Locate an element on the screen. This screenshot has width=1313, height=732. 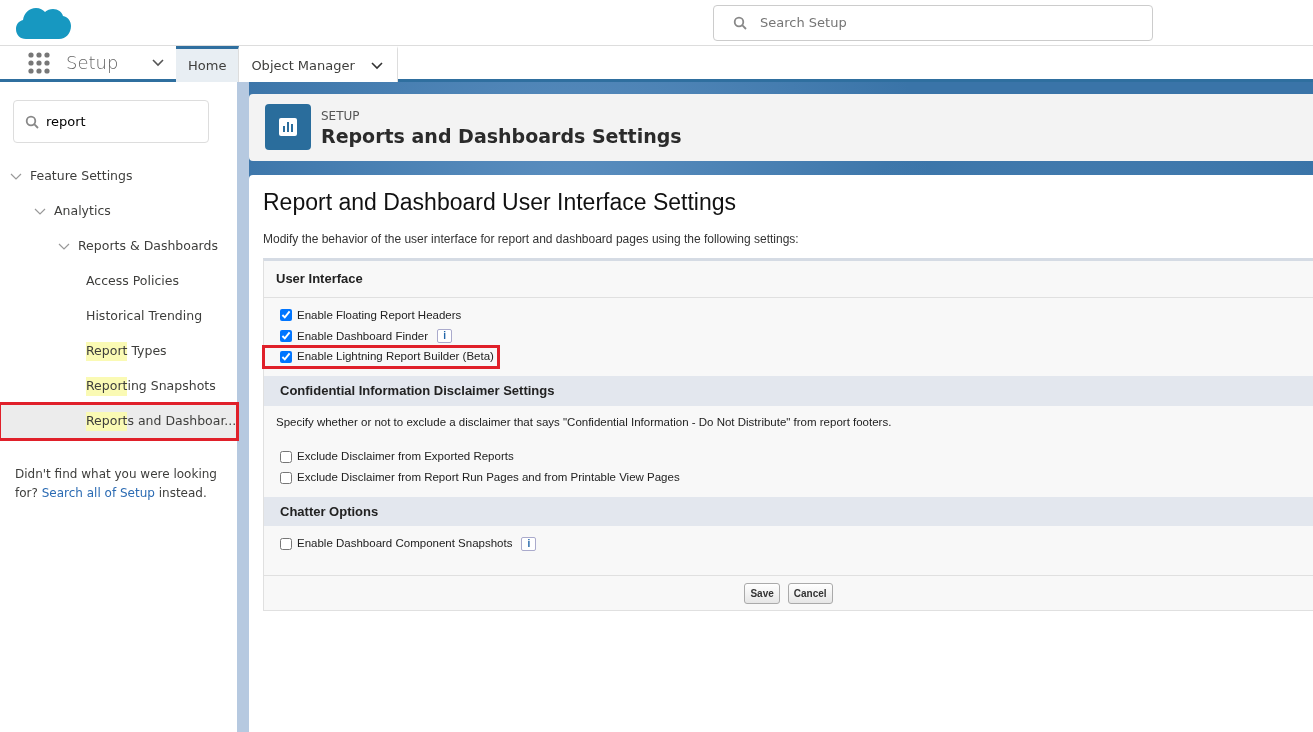
tree-item: Reports & Dashboards is located at coordinates (148, 246).